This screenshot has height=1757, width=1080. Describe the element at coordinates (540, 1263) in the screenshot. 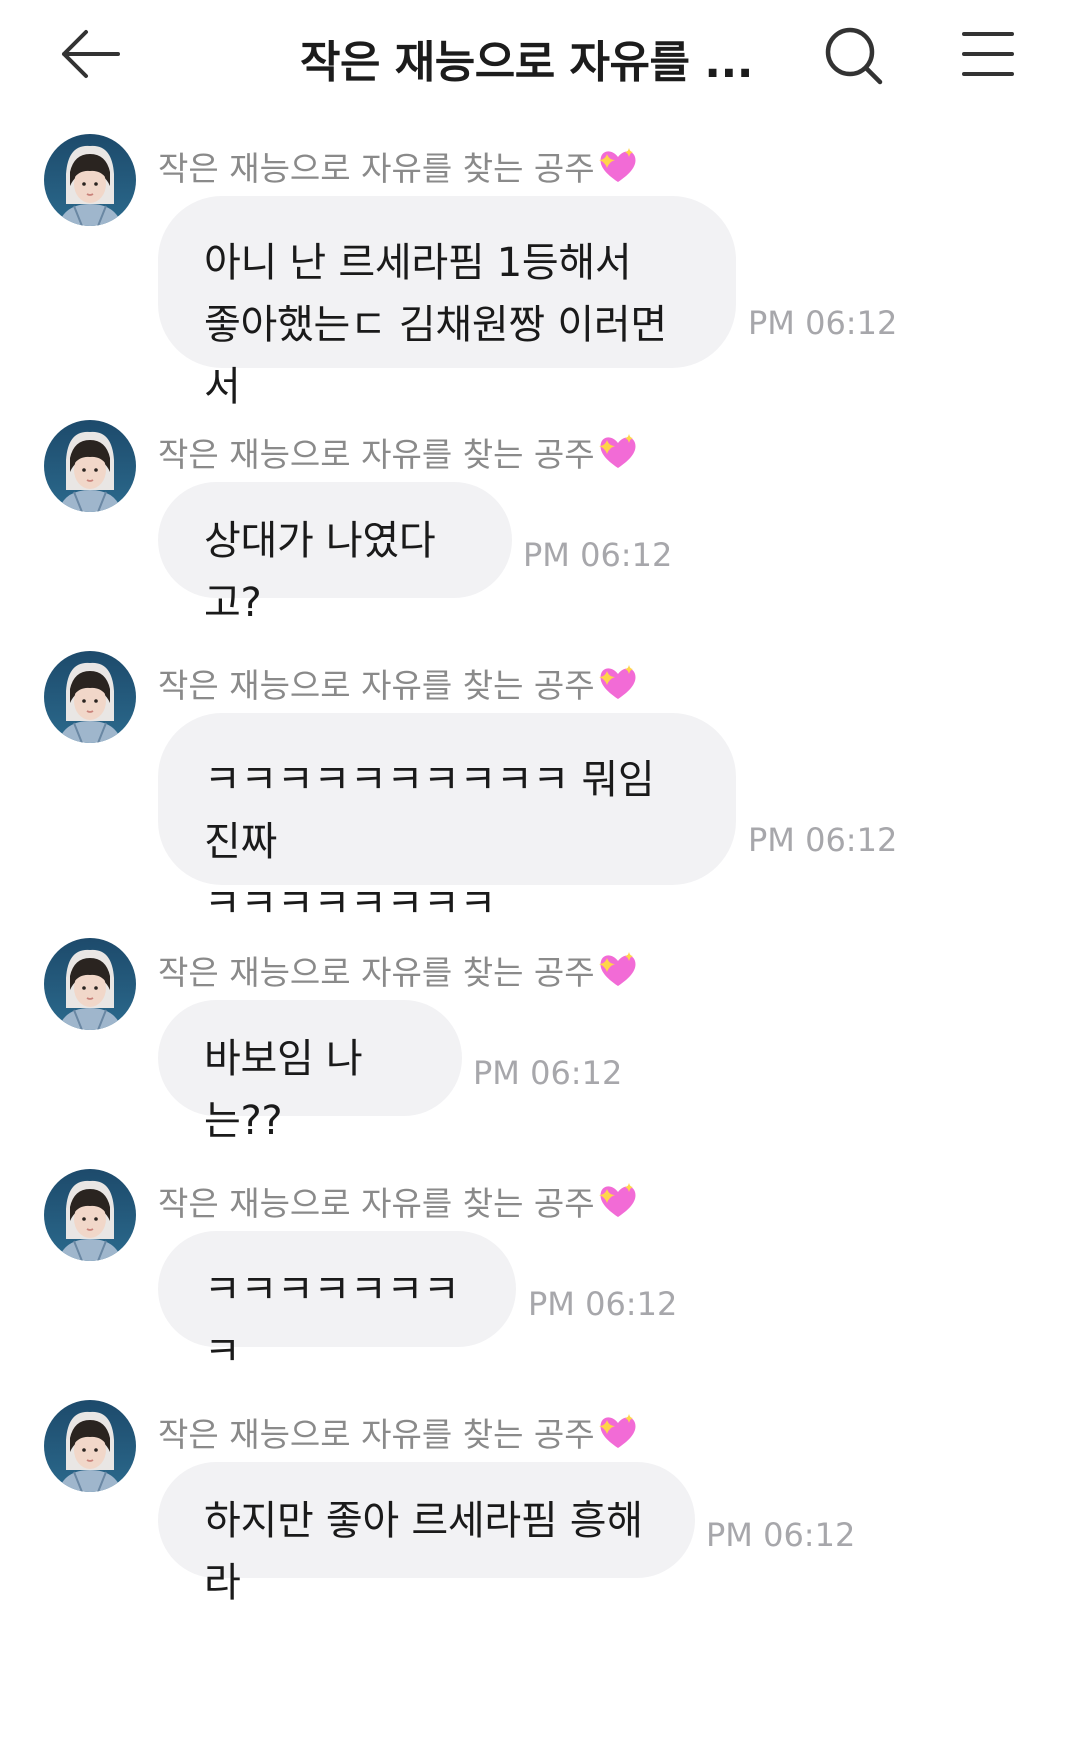

I see `chat-message: 작은 재능으로 자유를 찾는 공주 ㅋㅋㅋㅋㅋㅋㅋㅋ PM 06:12` at that location.